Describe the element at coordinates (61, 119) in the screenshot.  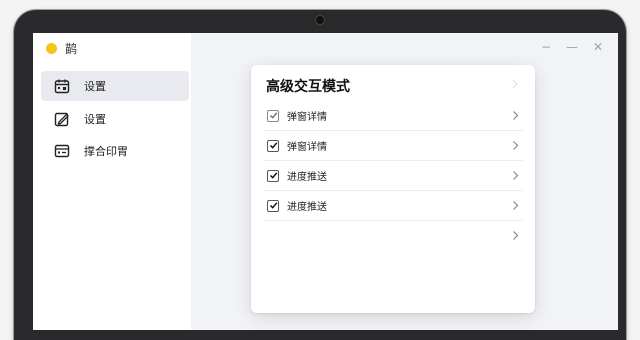
I see `edit-icon` at that location.